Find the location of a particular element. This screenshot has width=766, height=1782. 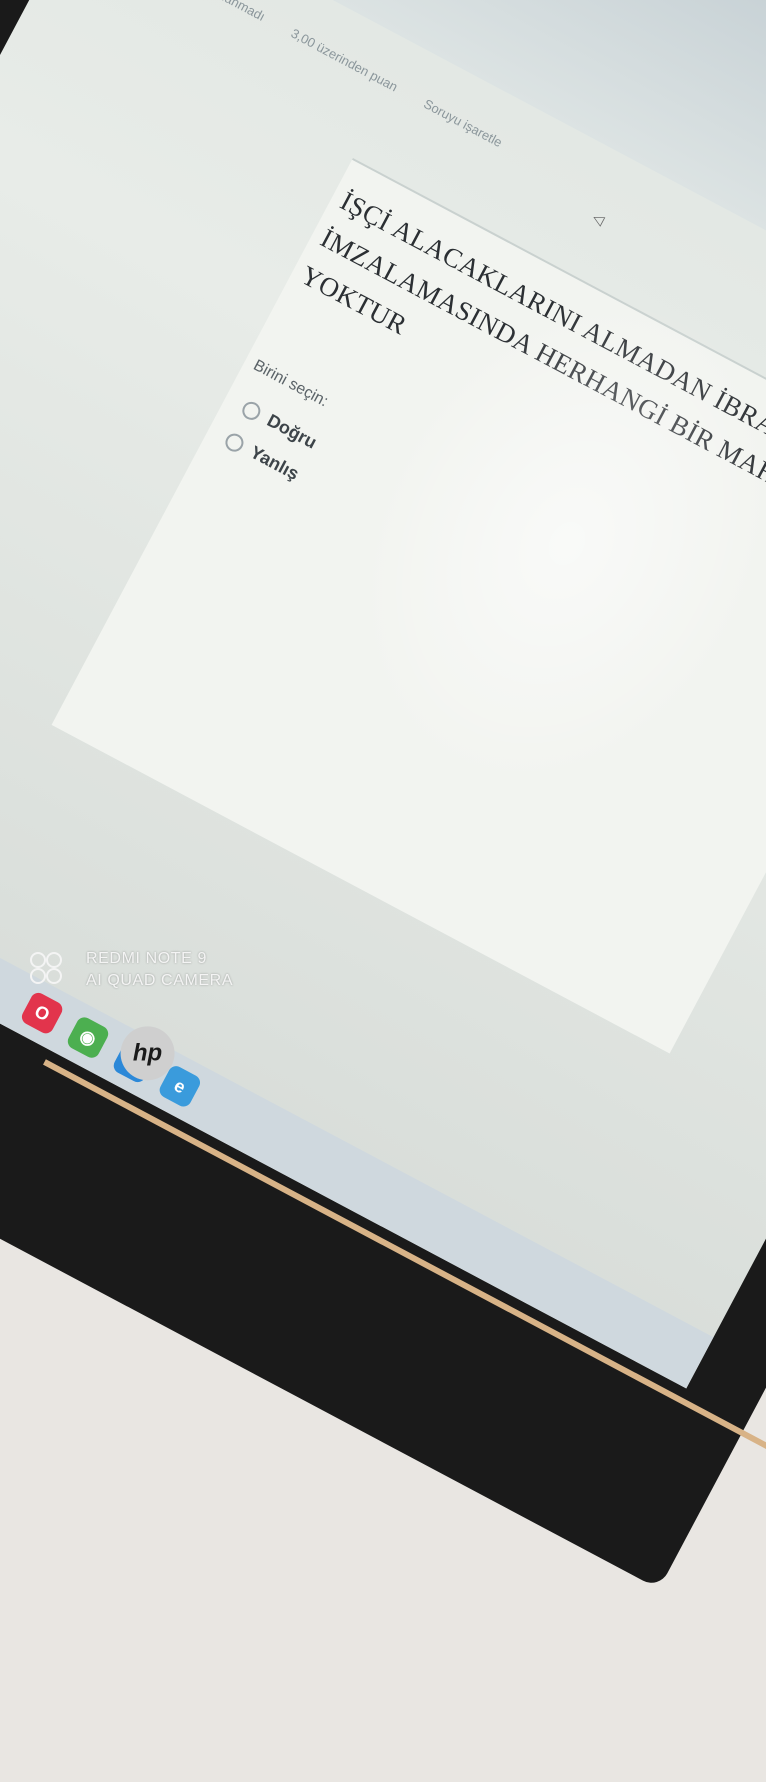

question-points: 3,00 üzerinden puan is located at coordinates (344, 60).